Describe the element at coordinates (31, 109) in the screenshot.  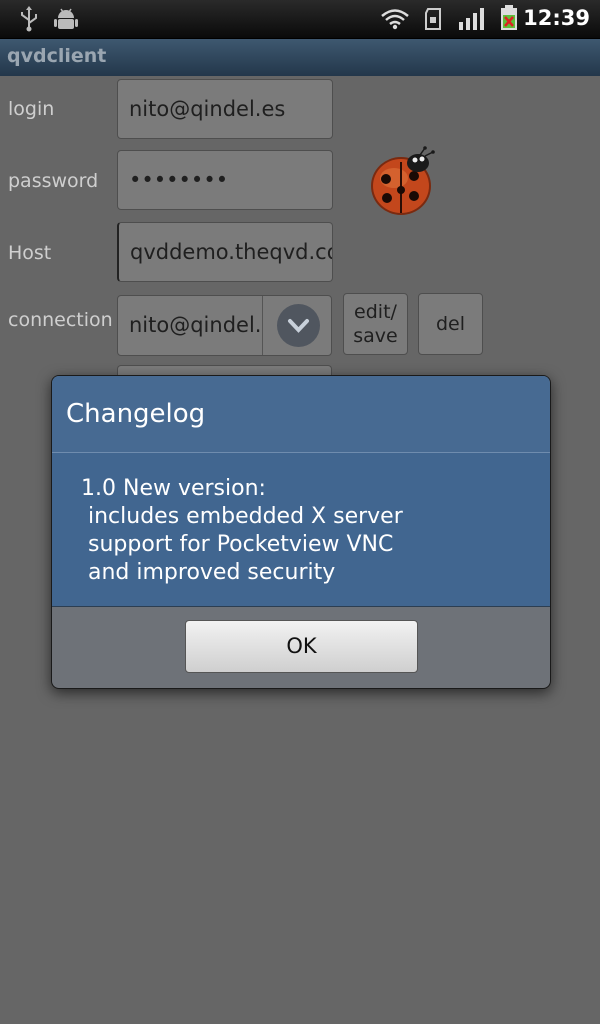
I see `login-label: login` at that location.